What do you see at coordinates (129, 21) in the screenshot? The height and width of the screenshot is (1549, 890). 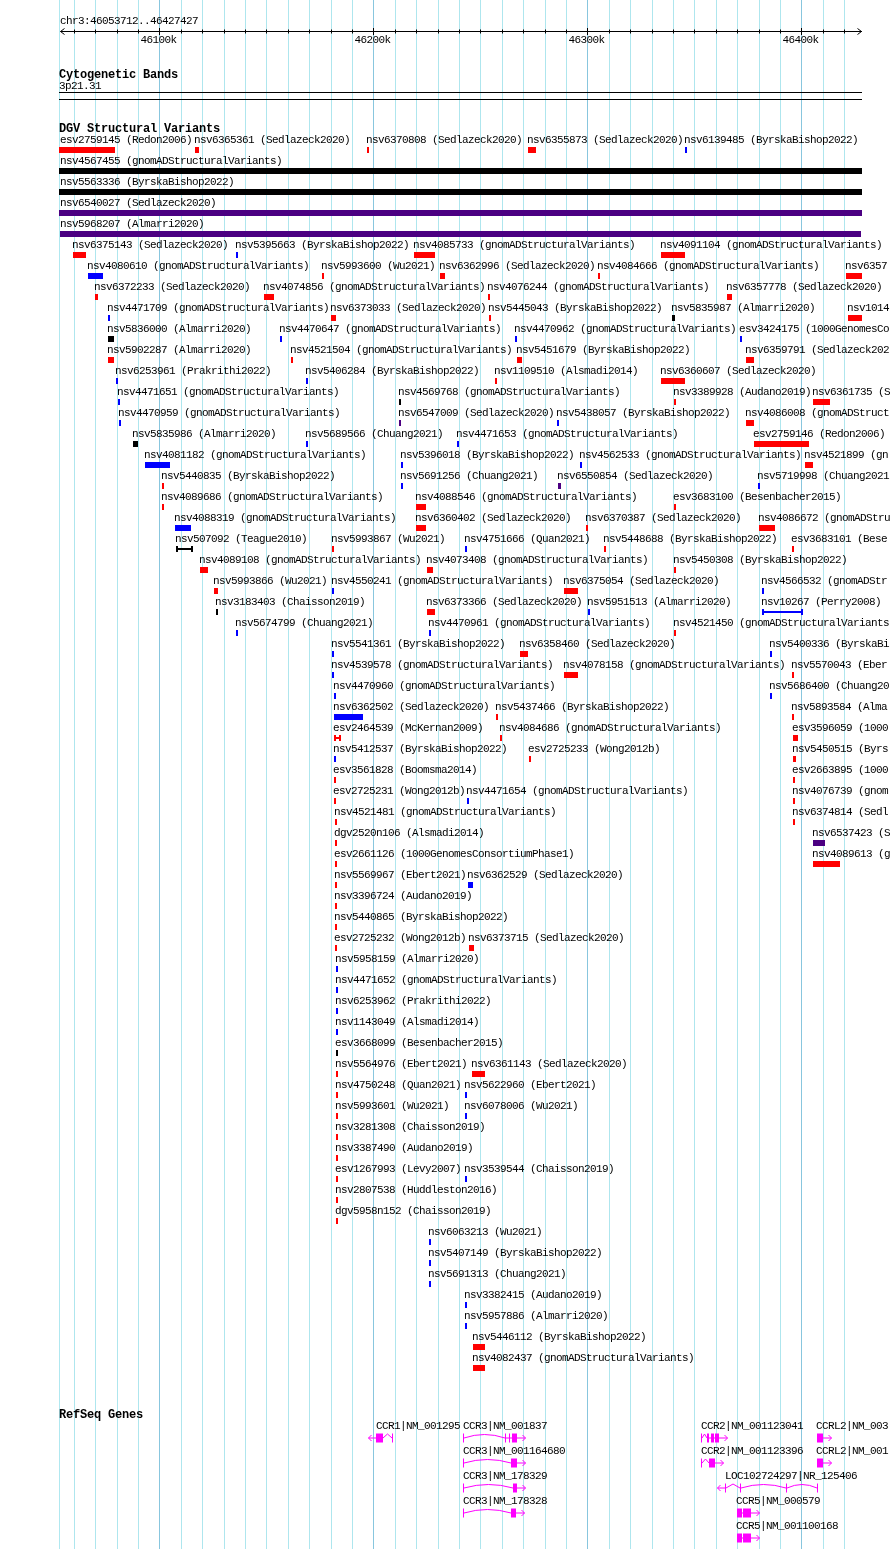 I see `locus-label: chr3:46053712..46427427` at bounding box center [129, 21].